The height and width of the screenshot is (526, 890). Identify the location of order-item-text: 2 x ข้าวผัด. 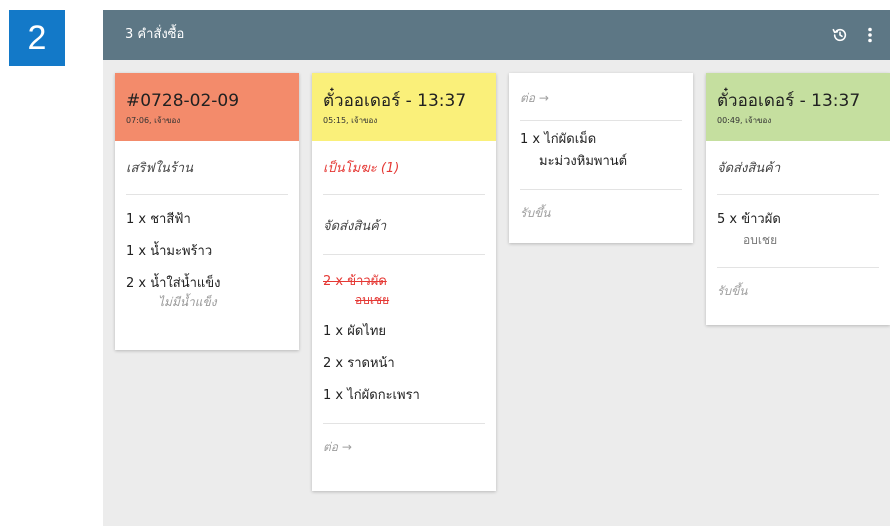
(355, 281).